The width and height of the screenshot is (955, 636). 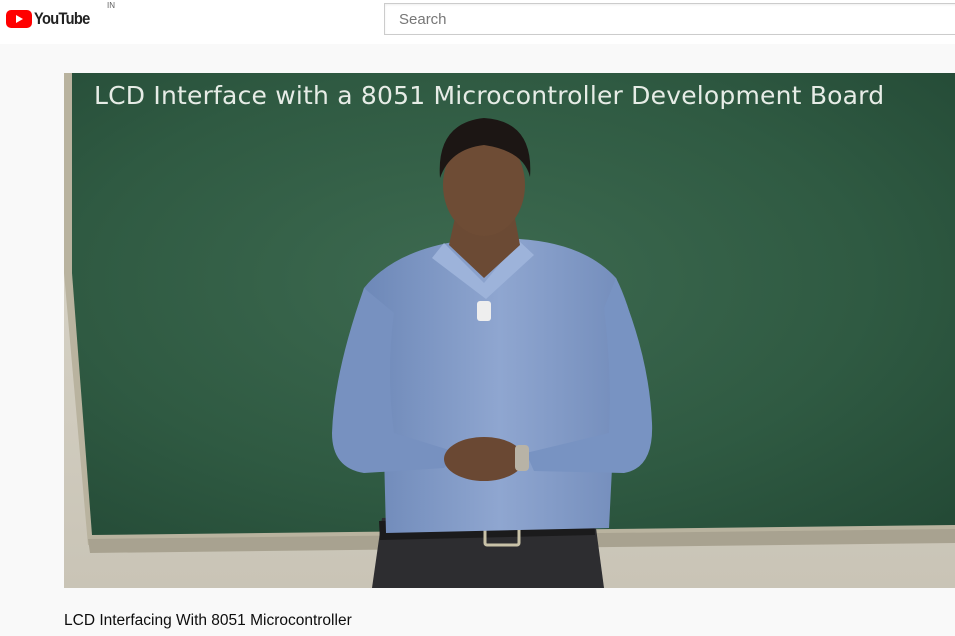 I want to click on search-box, so click(x=669, y=19).